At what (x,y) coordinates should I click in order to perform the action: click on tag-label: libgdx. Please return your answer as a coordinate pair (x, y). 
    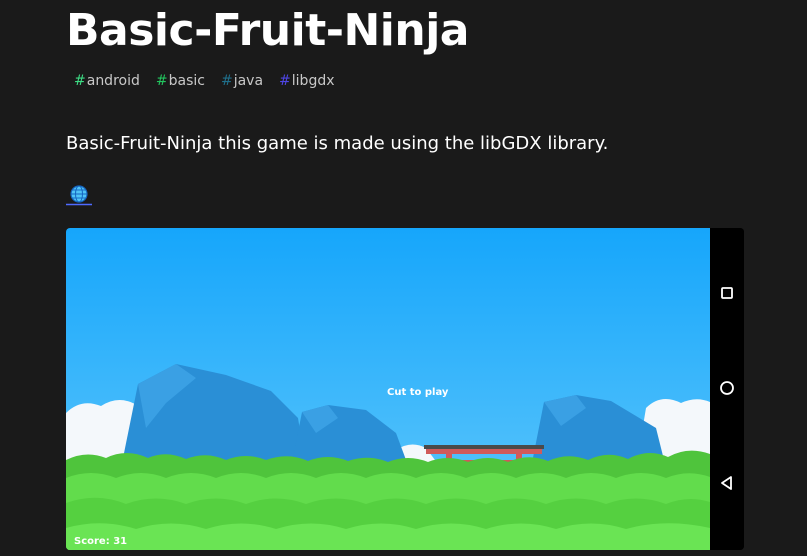
    Looking at the image, I should click on (313, 81).